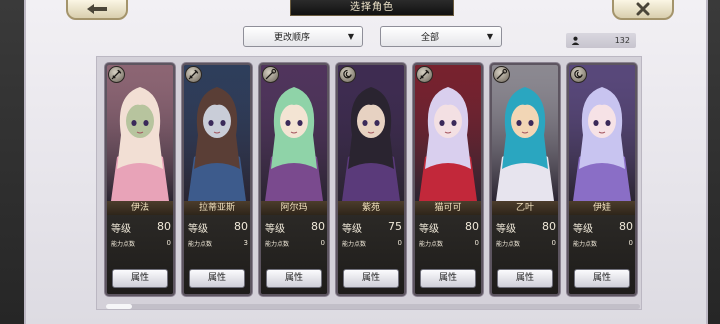  I want to click on character-name: 紫苑, so click(371, 208).